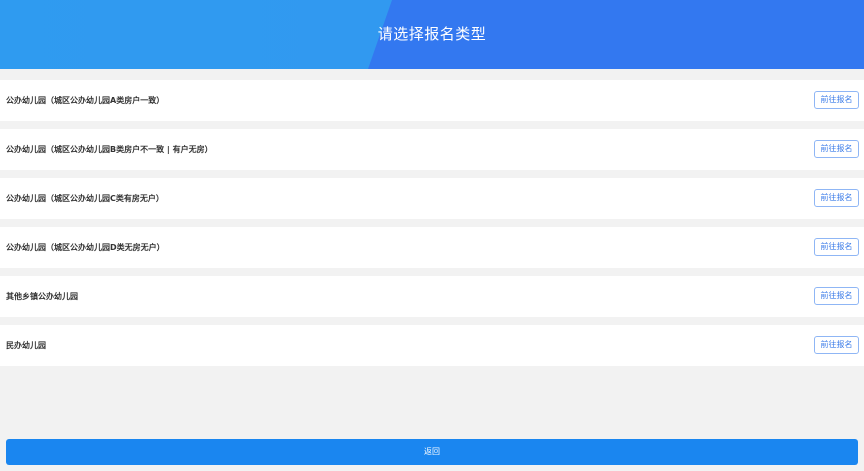  I want to click on list-item: 公办幼儿园（城区公办幼儿园D类无房无户） 前往报名, so click(432, 247).